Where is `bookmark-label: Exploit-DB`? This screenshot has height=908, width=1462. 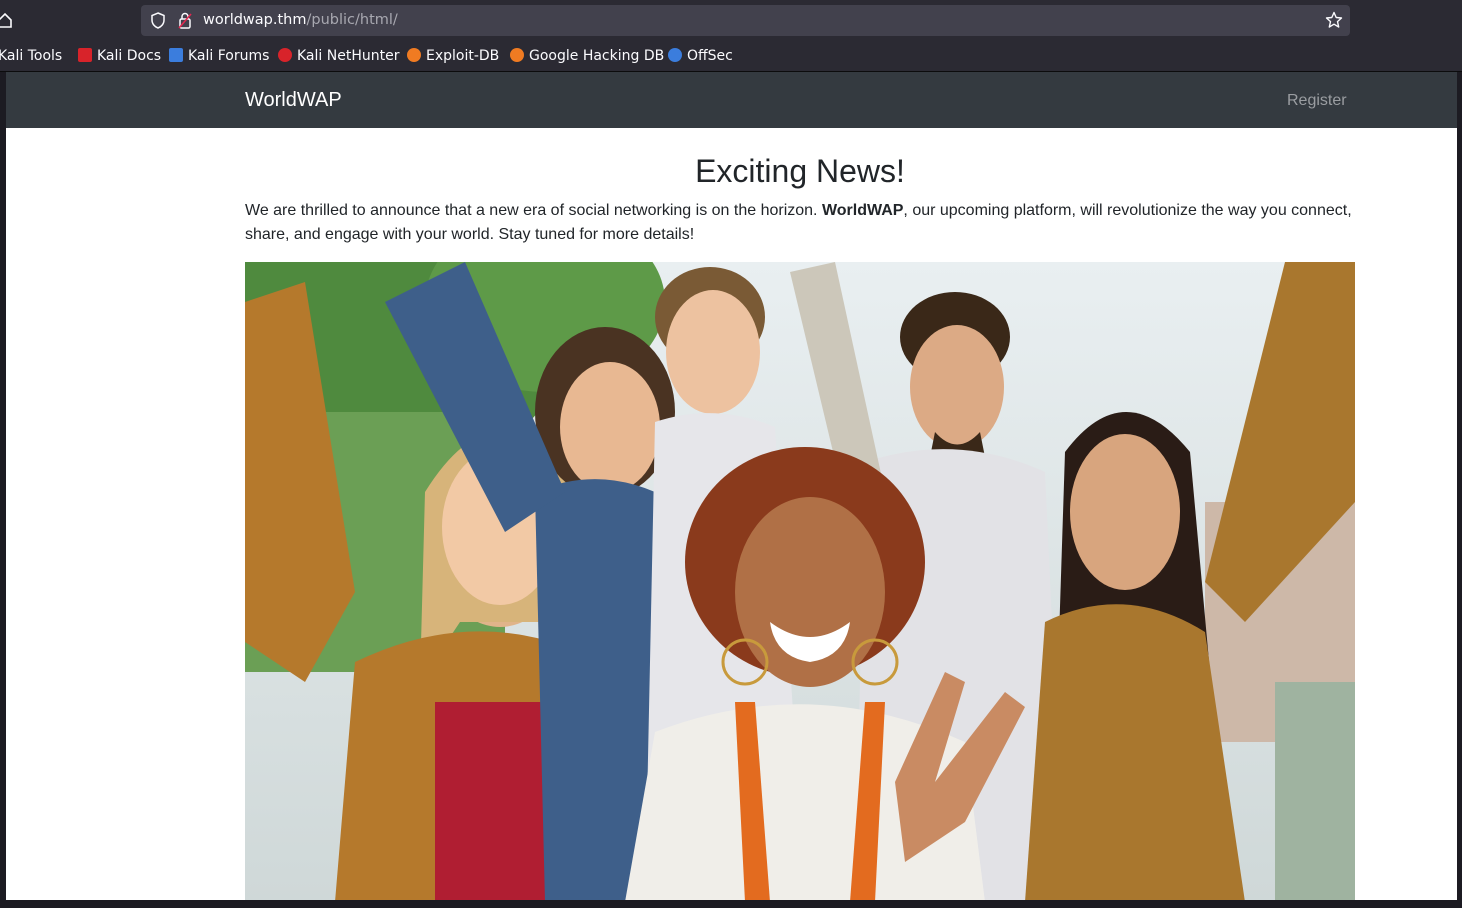 bookmark-label: Exploit-DB is located at coordinates (463, 56).